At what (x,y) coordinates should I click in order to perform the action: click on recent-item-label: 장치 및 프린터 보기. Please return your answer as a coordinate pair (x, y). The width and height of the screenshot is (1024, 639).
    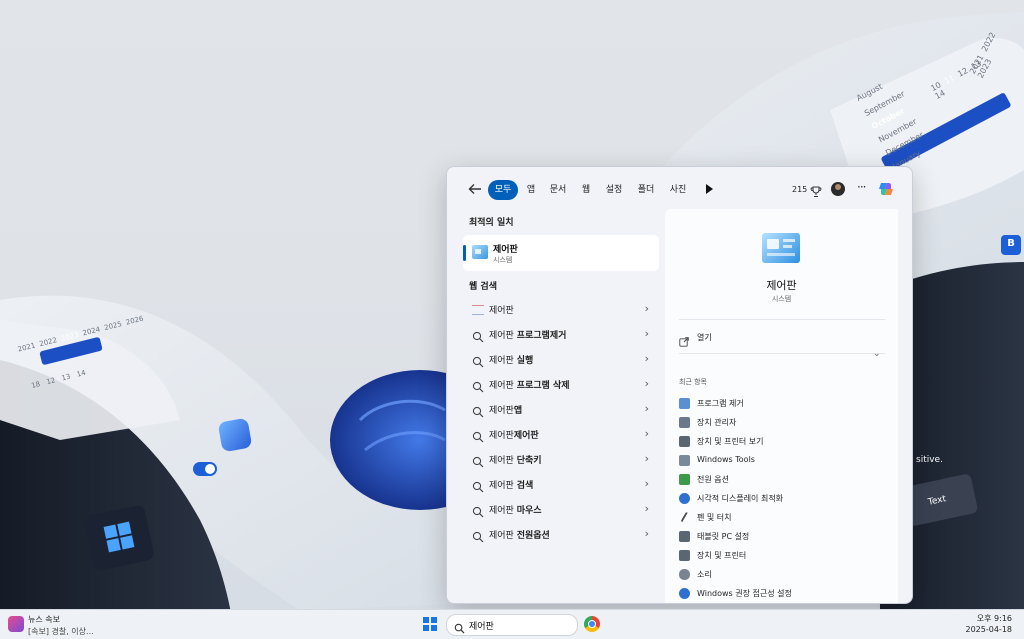
    Looking at the image, I should click on (730, 441).